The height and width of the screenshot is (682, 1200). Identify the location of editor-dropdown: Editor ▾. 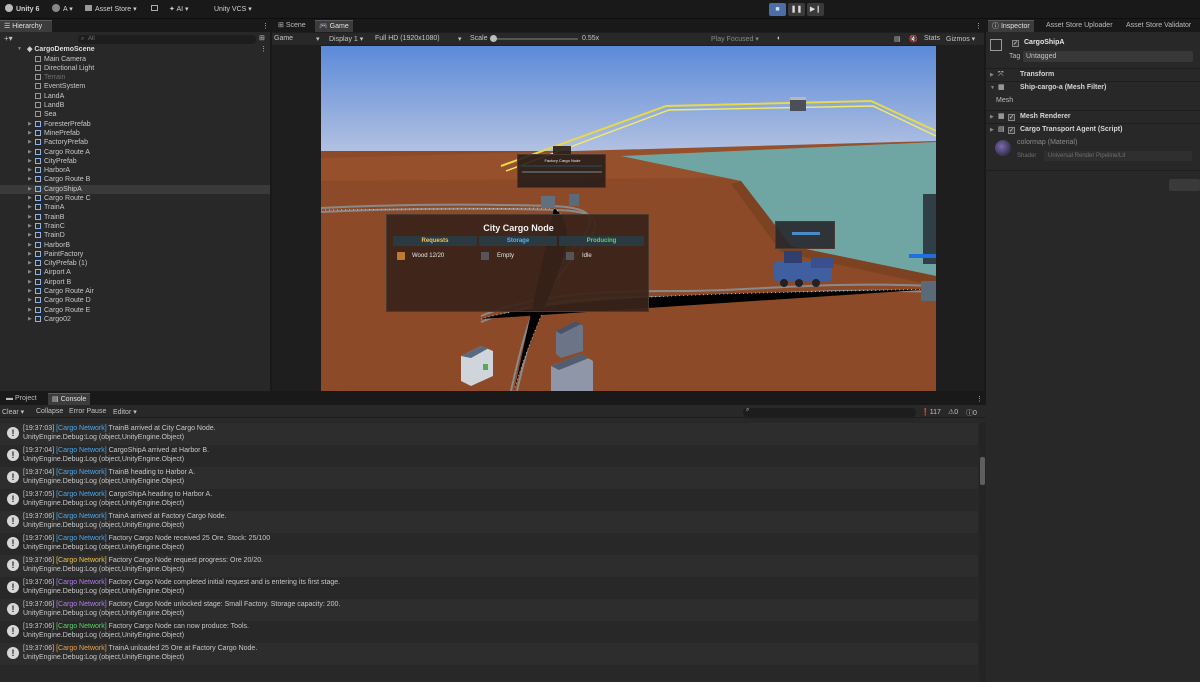
(125, 412).